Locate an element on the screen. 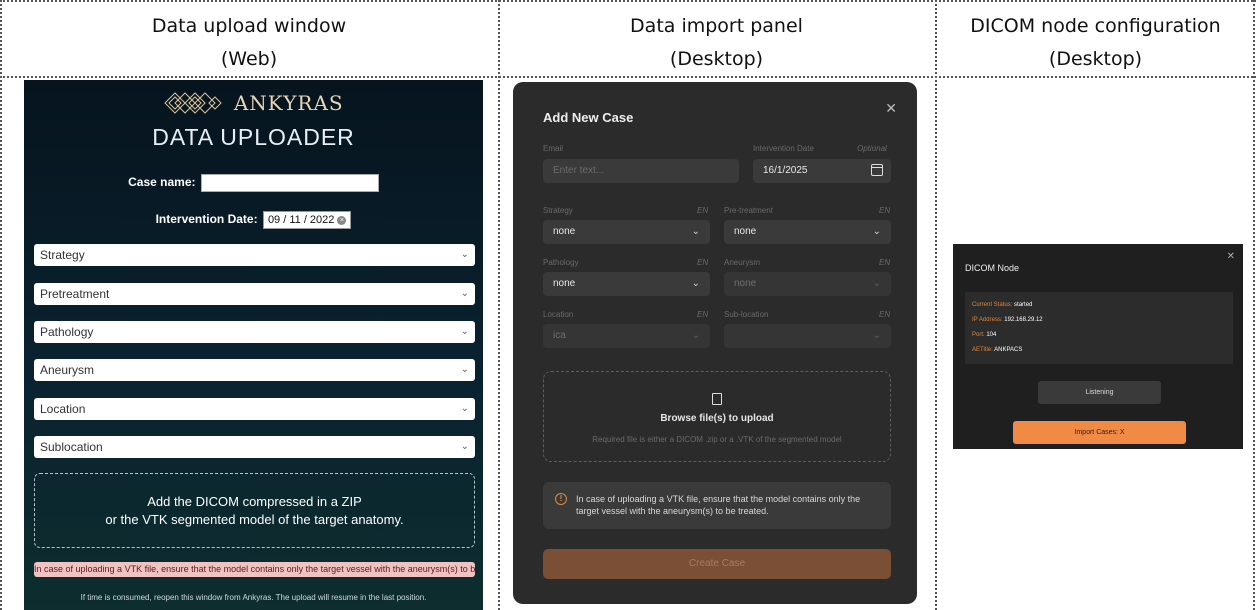 This screenshot has width=1256, height=610. case-name-input is located at coordinates (289, 183).